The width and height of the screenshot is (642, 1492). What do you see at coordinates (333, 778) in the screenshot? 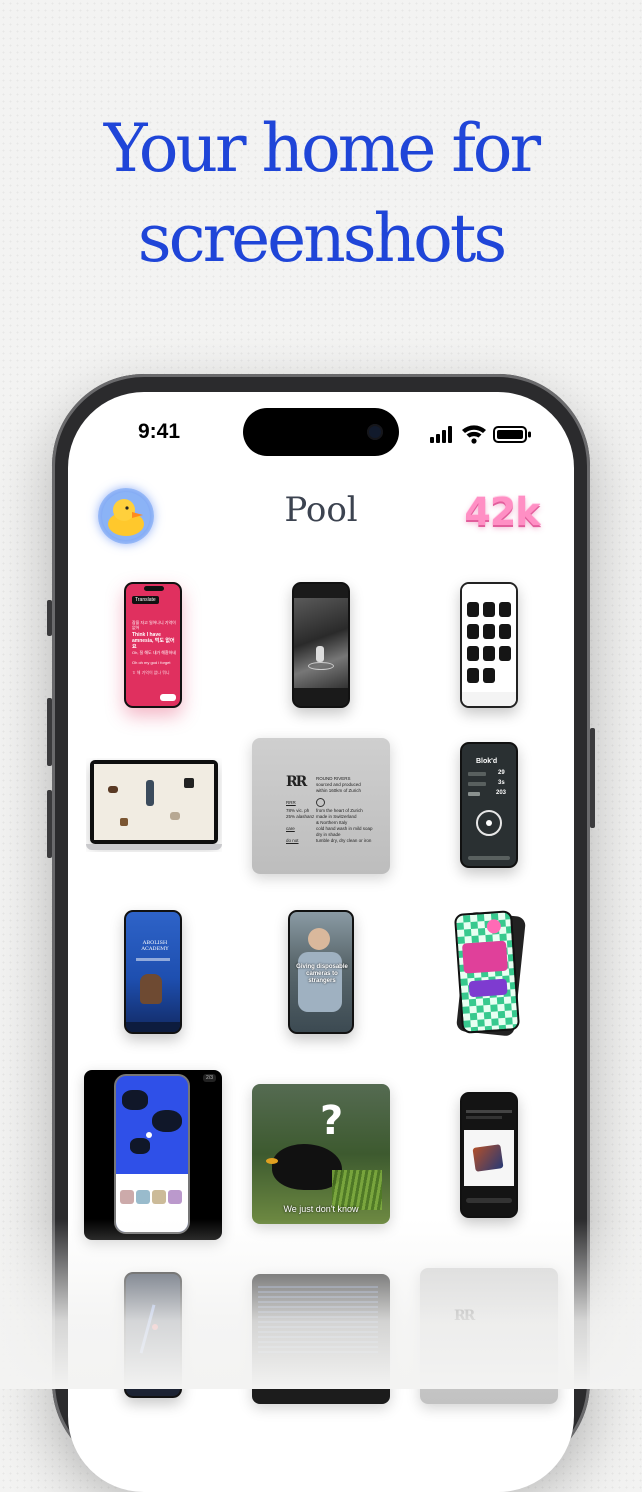
I see `label-line-1: ROUND RIVERS` at bounding box center [333, 778].